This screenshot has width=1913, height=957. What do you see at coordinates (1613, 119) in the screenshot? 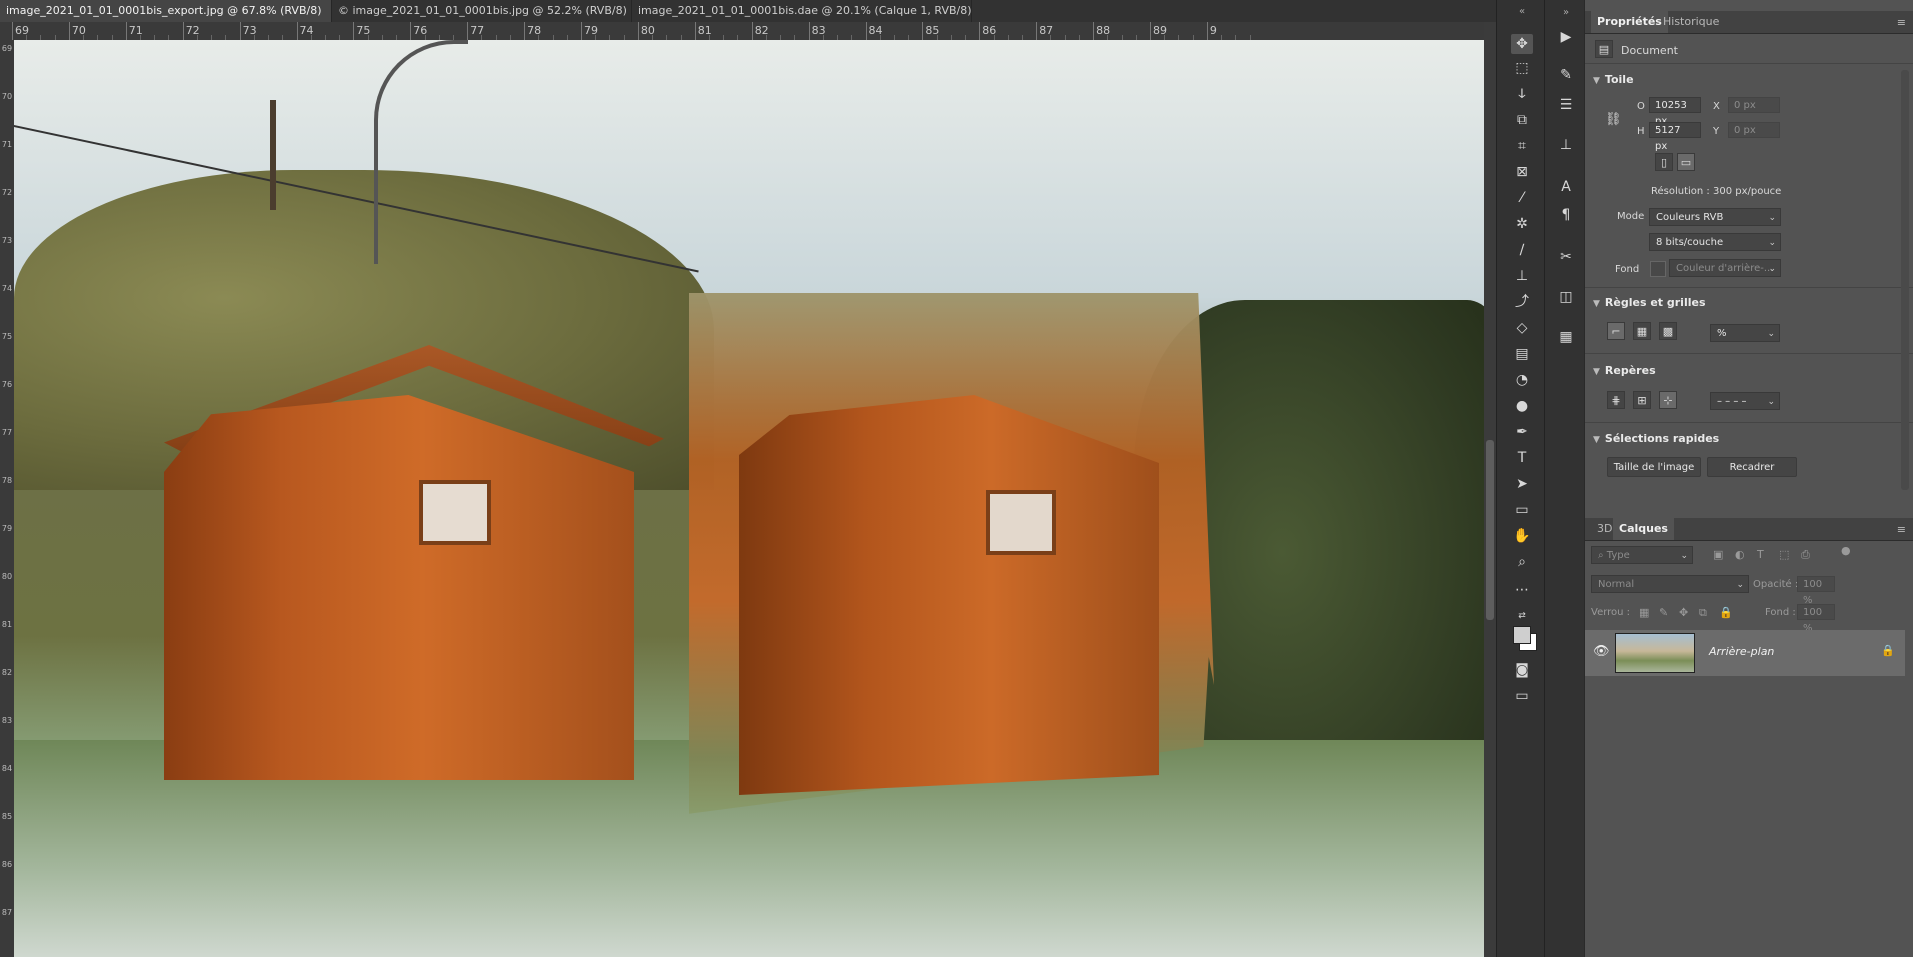
I see `link-icon: ⛓` at bounding box center [1613, 119].